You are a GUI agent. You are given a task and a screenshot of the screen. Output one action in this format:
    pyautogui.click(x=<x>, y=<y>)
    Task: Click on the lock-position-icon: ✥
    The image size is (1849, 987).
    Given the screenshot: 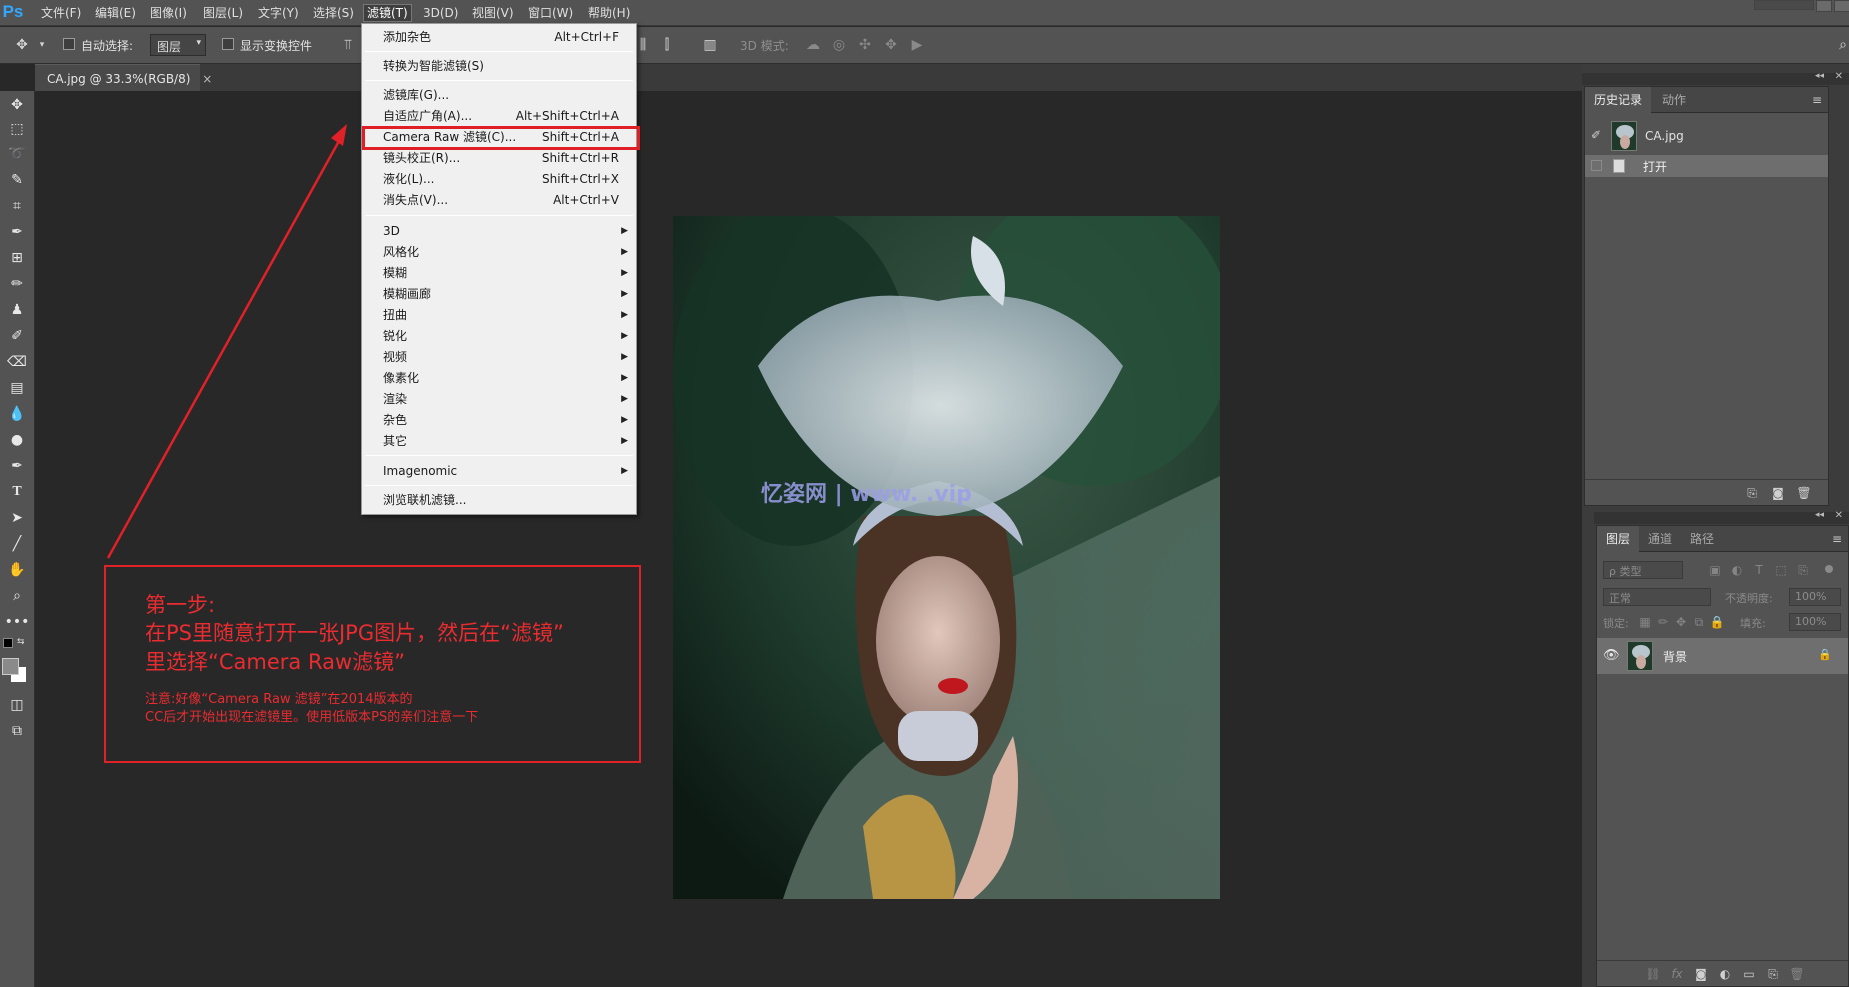 What is the action you would take?
    pyautogui.click(x=1681, y=622)
    